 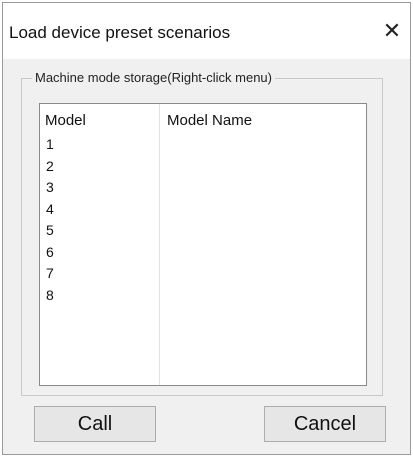 I want to click on list-row: 1, so click(x=203, y=145).